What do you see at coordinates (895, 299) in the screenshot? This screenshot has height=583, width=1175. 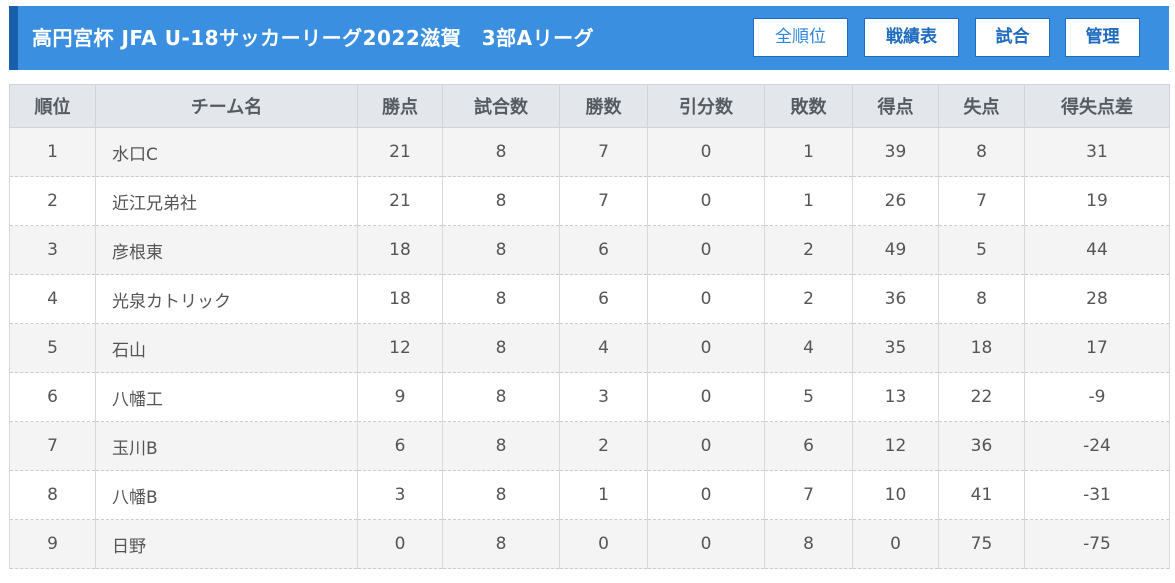 I see `goals-for-cell: 36` at bounding box center [895, 299].